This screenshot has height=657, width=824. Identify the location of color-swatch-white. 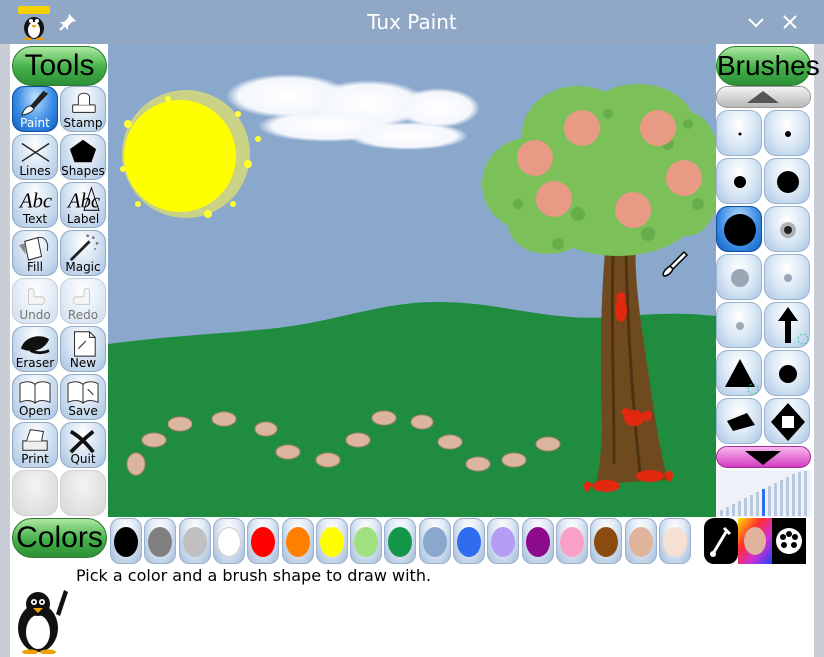
(228, 541).